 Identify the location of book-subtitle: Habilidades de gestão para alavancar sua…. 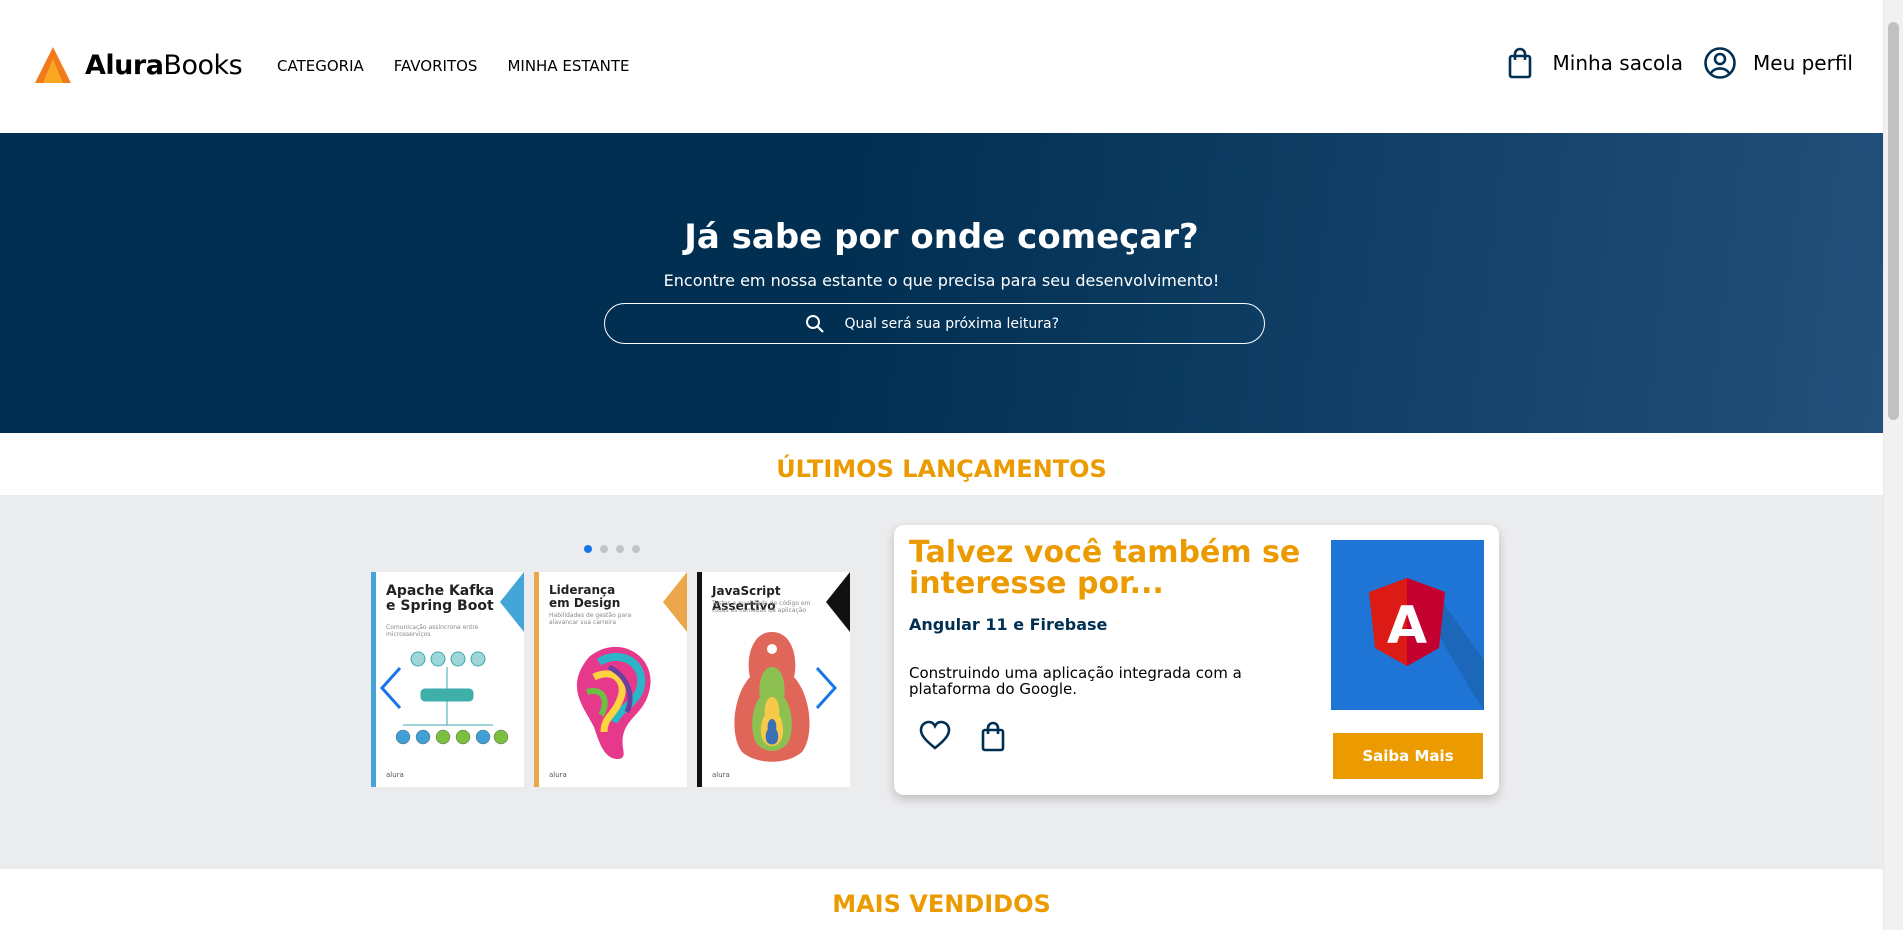
(590, 619).